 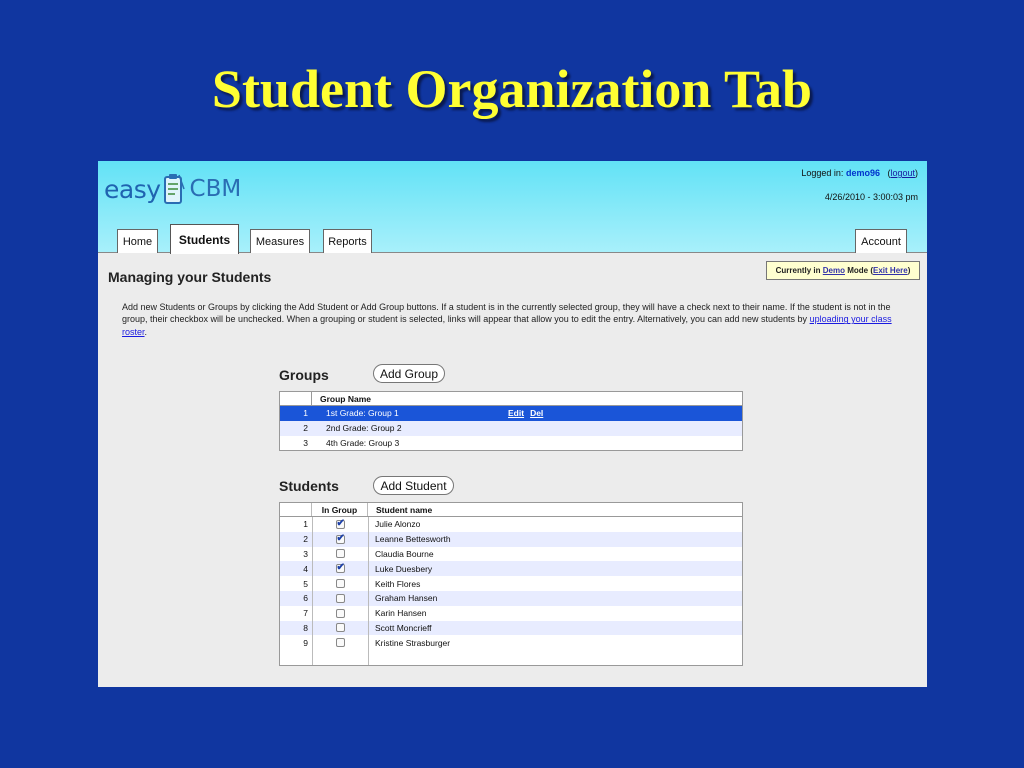 What do you see at coordinates (398, 583) in the screenshot?
I see `student-name: Keith Flores` at bounding box center [398, 583].